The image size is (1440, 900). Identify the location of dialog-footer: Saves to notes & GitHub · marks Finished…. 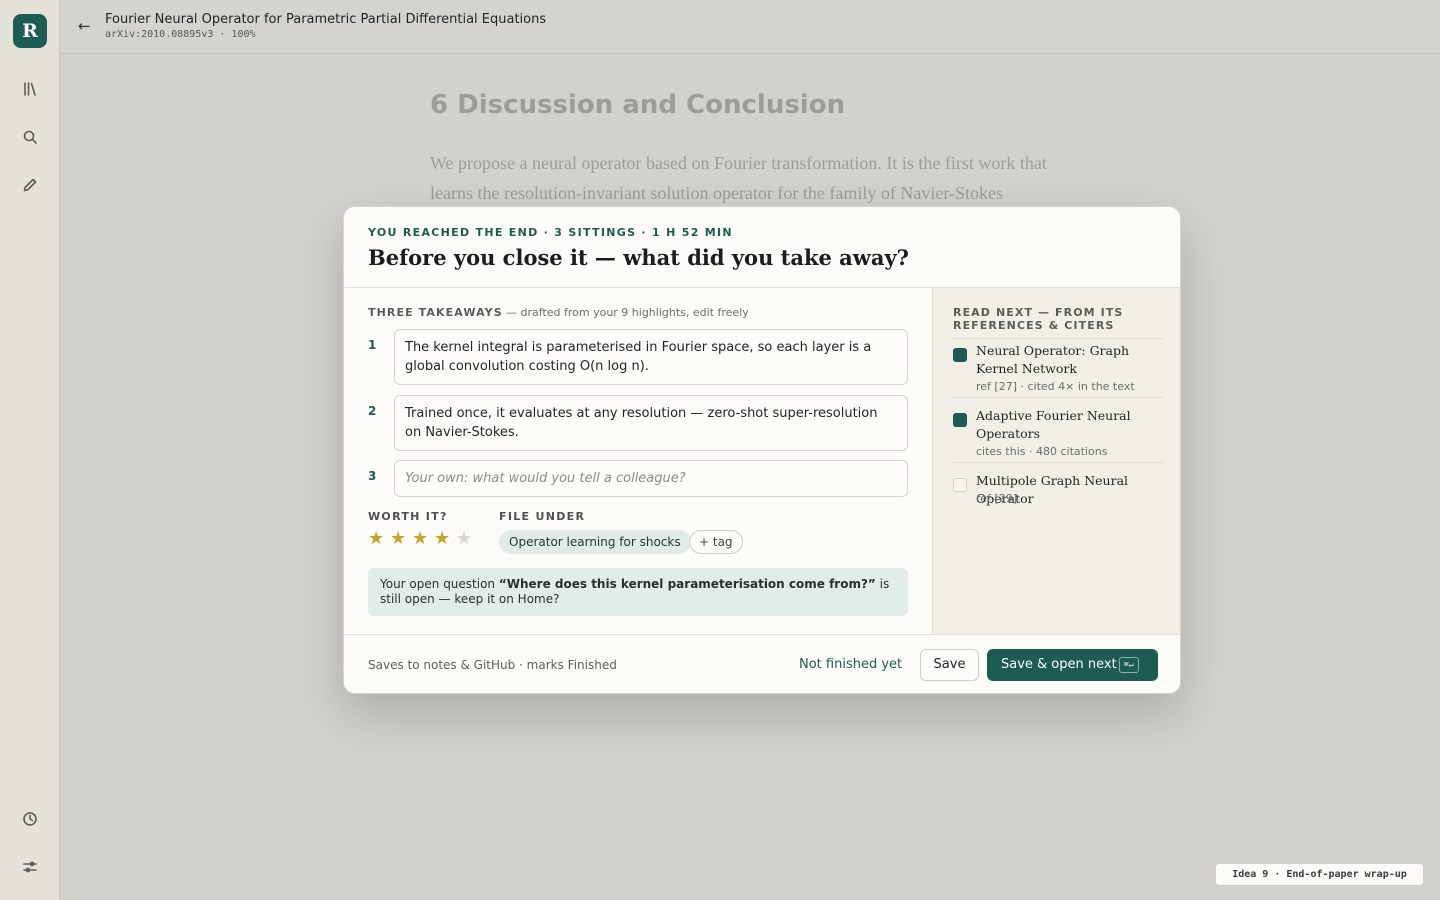
(762, 663).